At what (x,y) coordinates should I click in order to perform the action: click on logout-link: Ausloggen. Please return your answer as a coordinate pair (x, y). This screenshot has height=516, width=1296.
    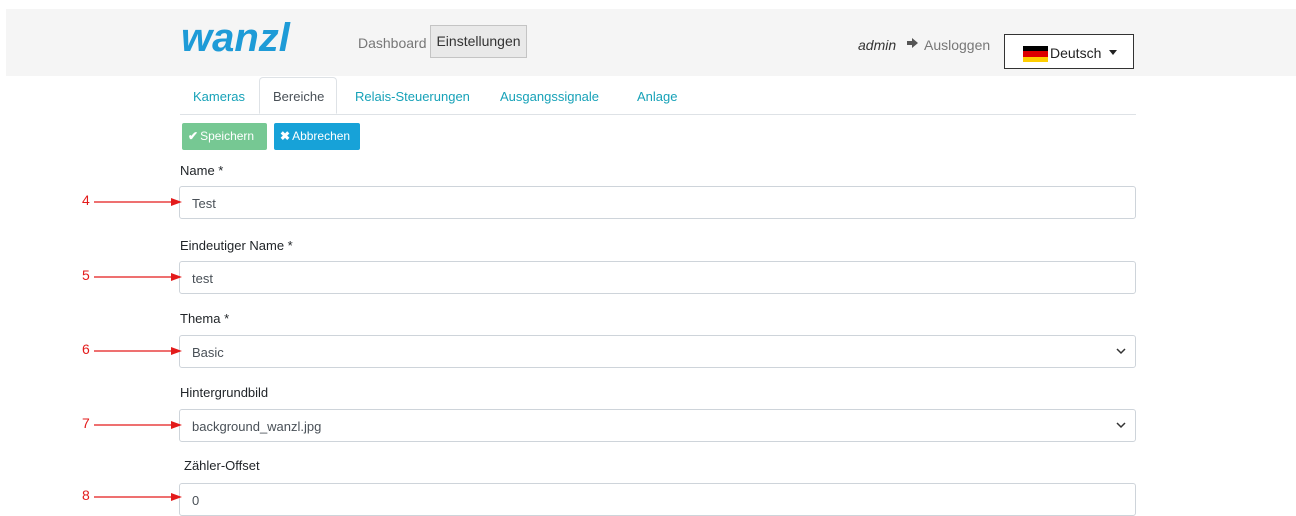
    Looking at the image, I should click on (957, 45).